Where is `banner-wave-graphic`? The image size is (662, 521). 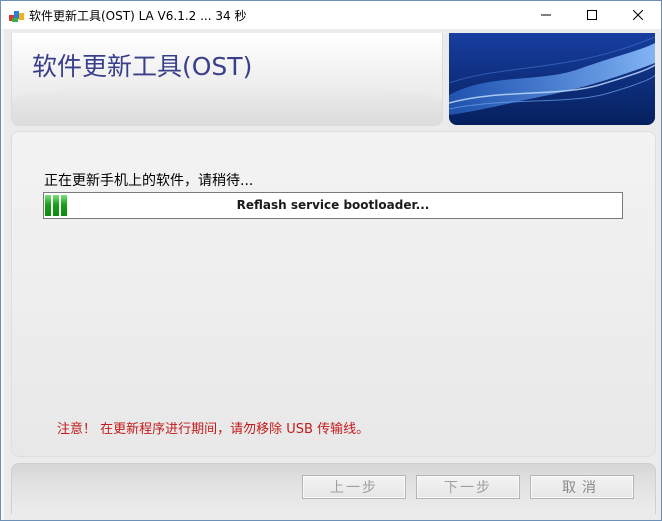 banner-wave-graphic is located at coordinates (552, 79).